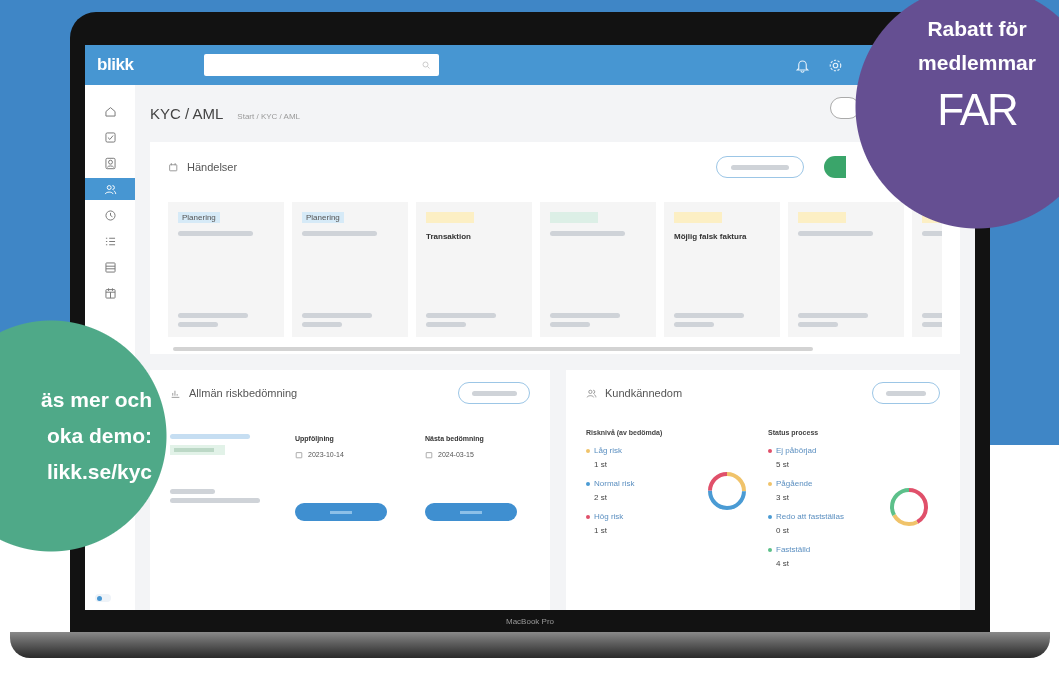 This screenshot has width=1059, height=675. I want to click on event-title: Möjlig falsk faktura, so click(711, 237).